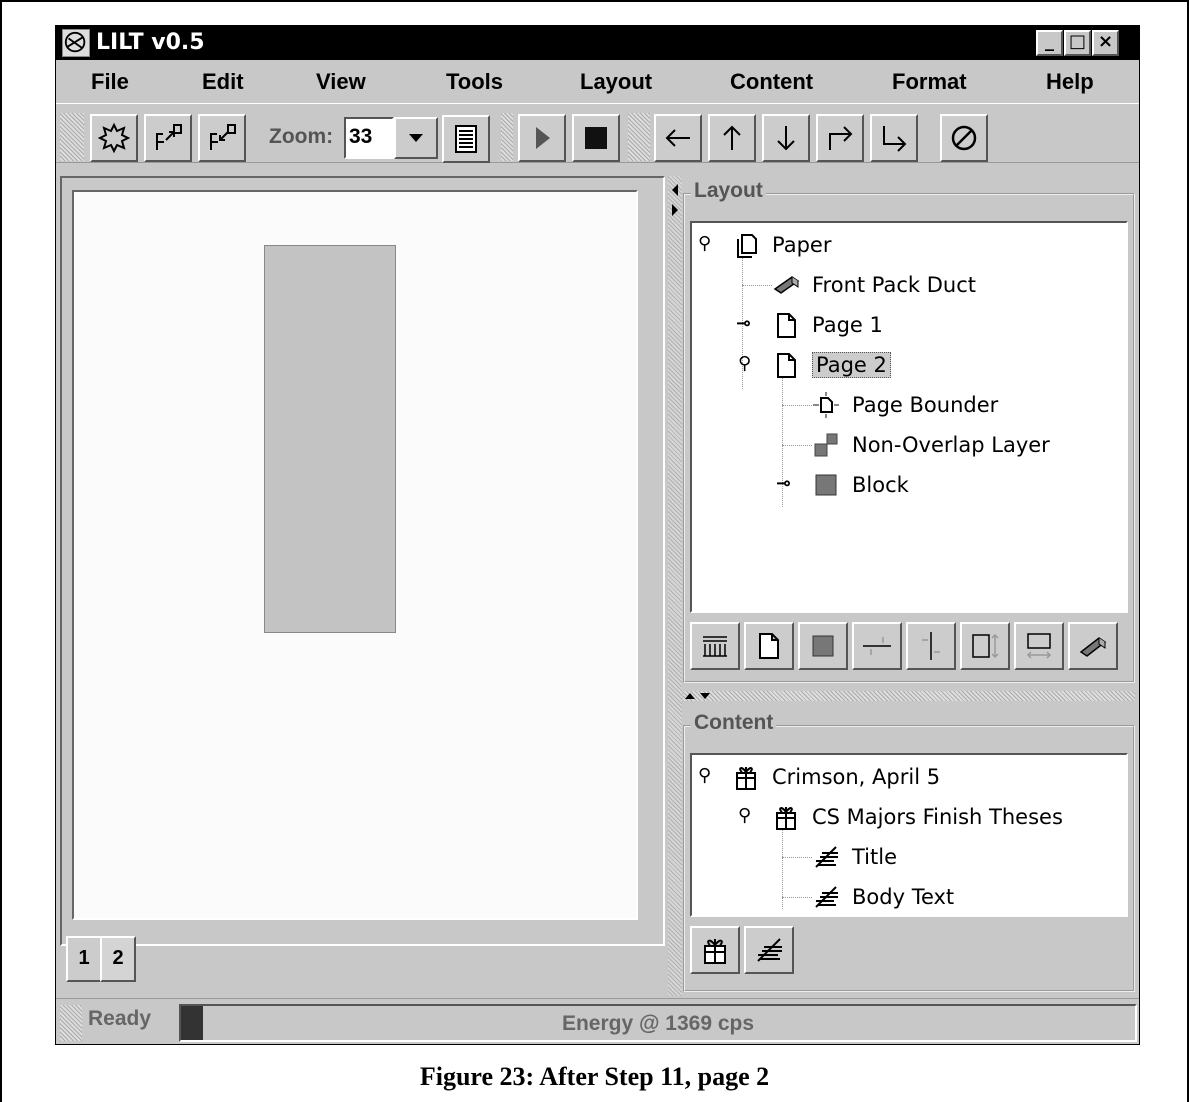  Describe the element at coordinates (658, 1023) in the screenshot. I see `energy-meter: Energy @ 1369 cps` at that location.